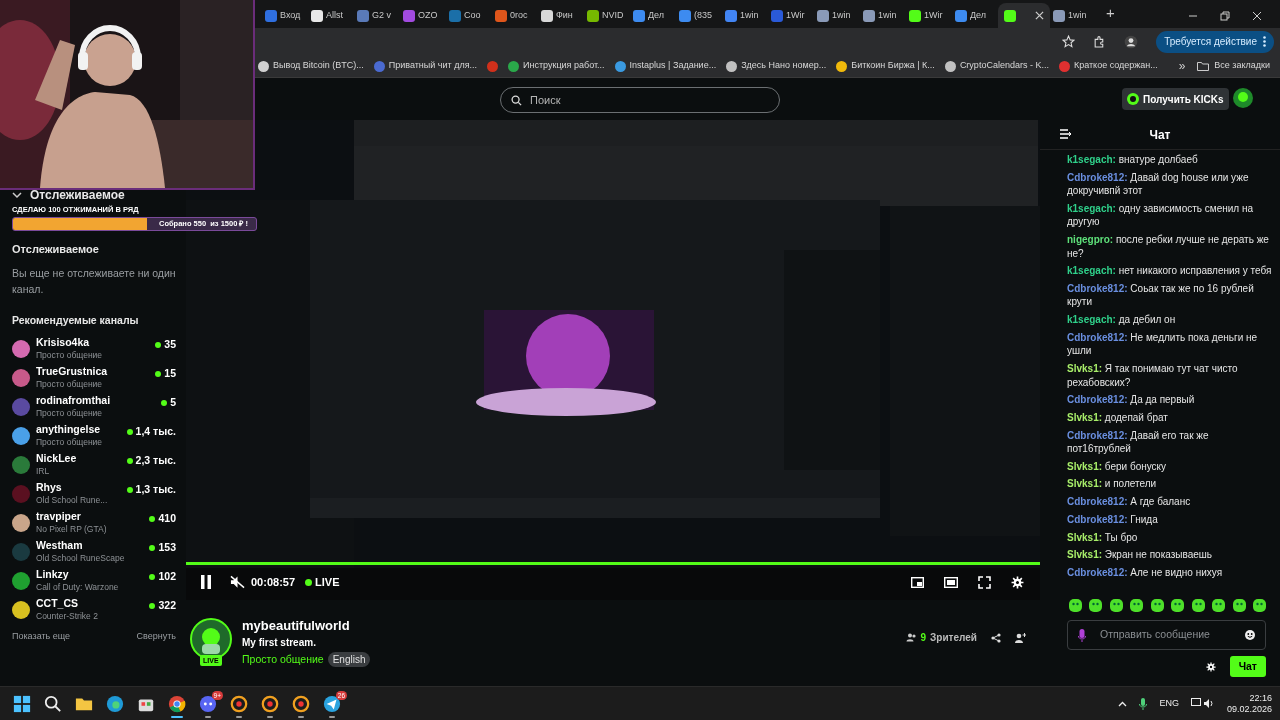 The width and height of the screenshot is (1280, 720). I want to click on share-icon, so click(996, 637).